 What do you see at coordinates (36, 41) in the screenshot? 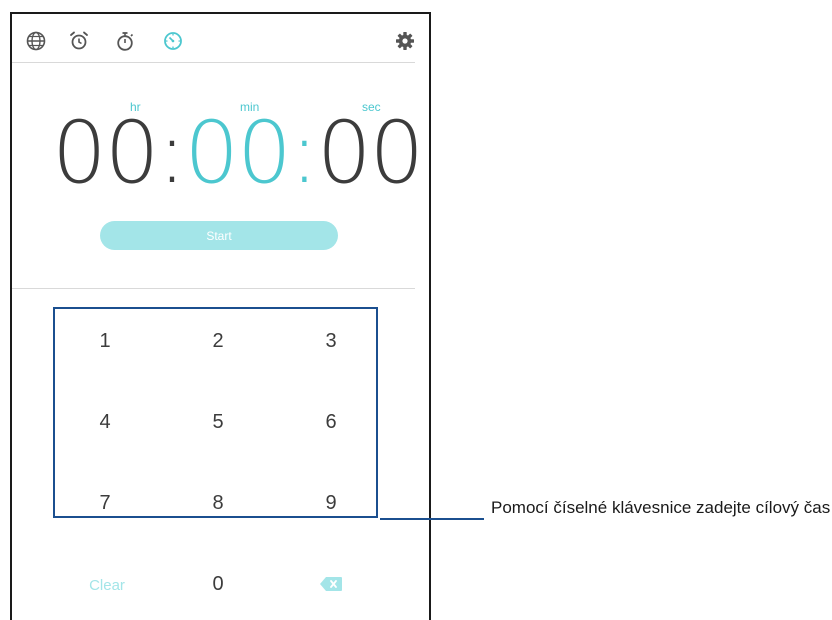
I see `globe-icon` at bounding box center [36, 41].